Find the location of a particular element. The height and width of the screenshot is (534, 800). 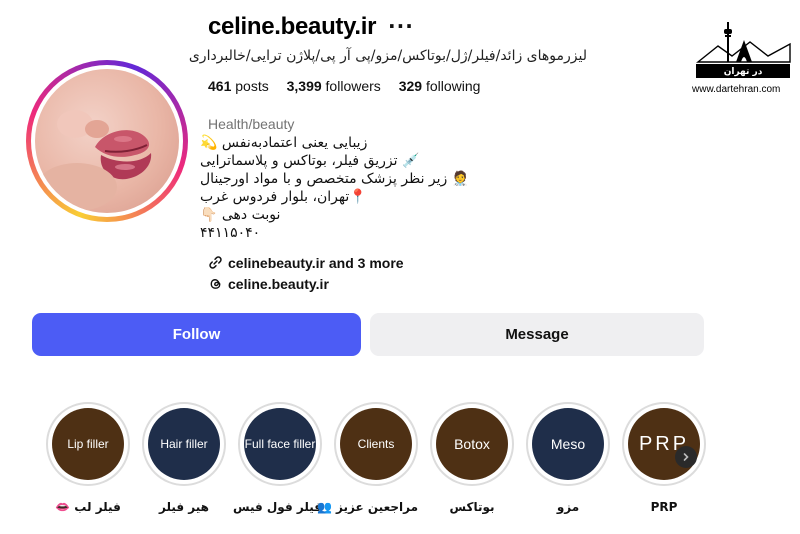

highlights-next-button is located at coordinates (686, 457).